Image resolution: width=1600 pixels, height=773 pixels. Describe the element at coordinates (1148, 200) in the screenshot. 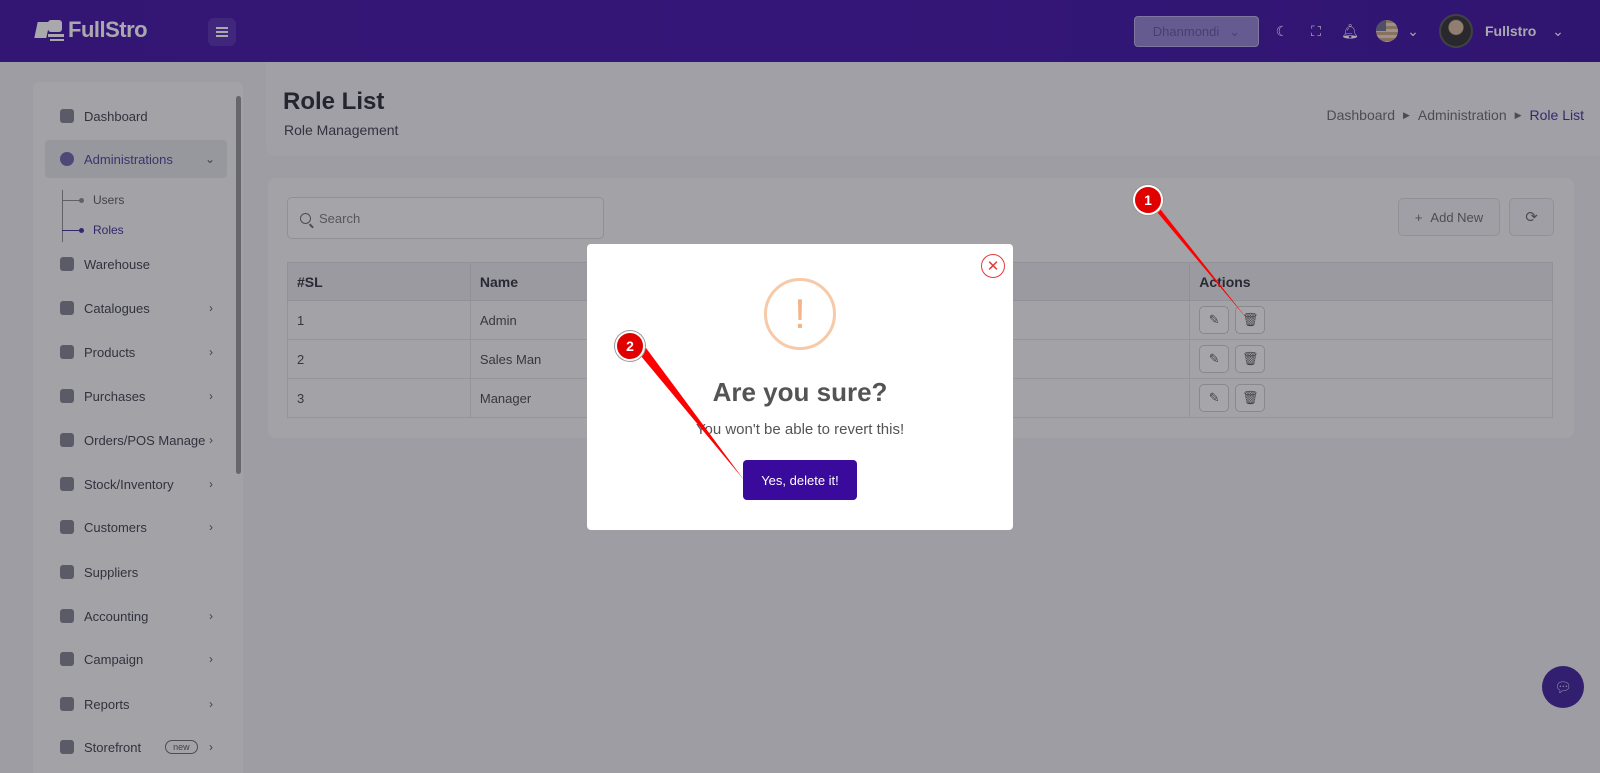

I see `annotation-marker-1: 1` at that location.